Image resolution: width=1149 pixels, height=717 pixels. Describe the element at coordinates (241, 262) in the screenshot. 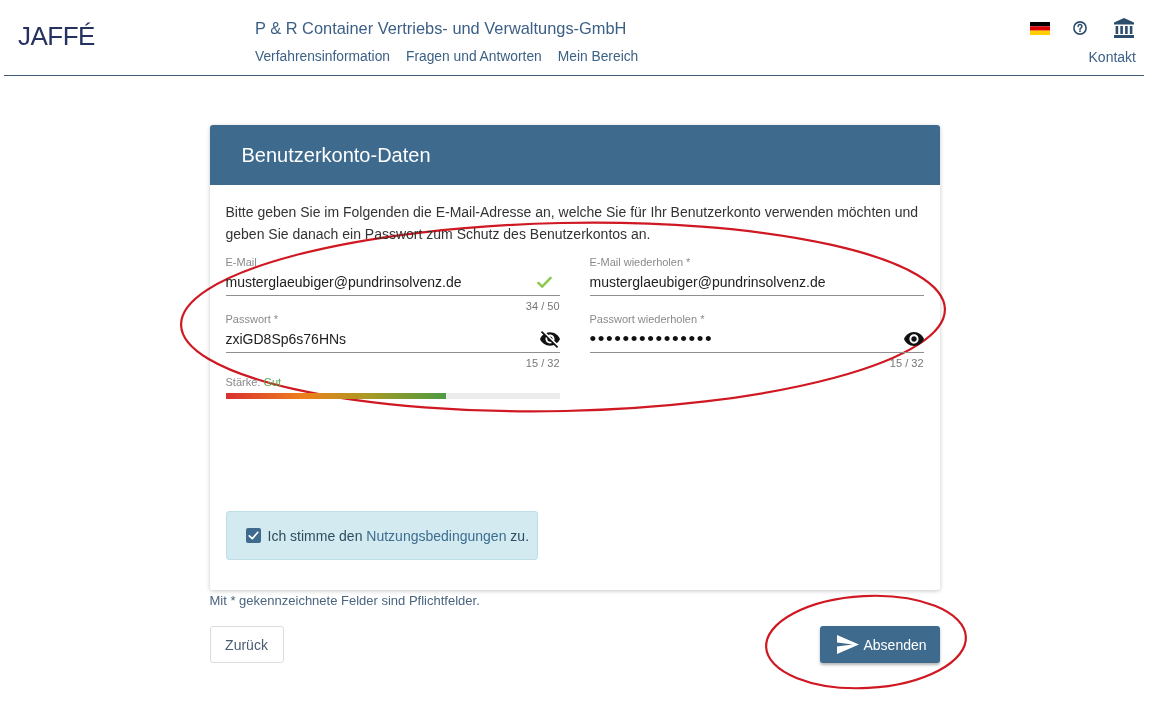

I see `field-label: E-Mail` at that location.